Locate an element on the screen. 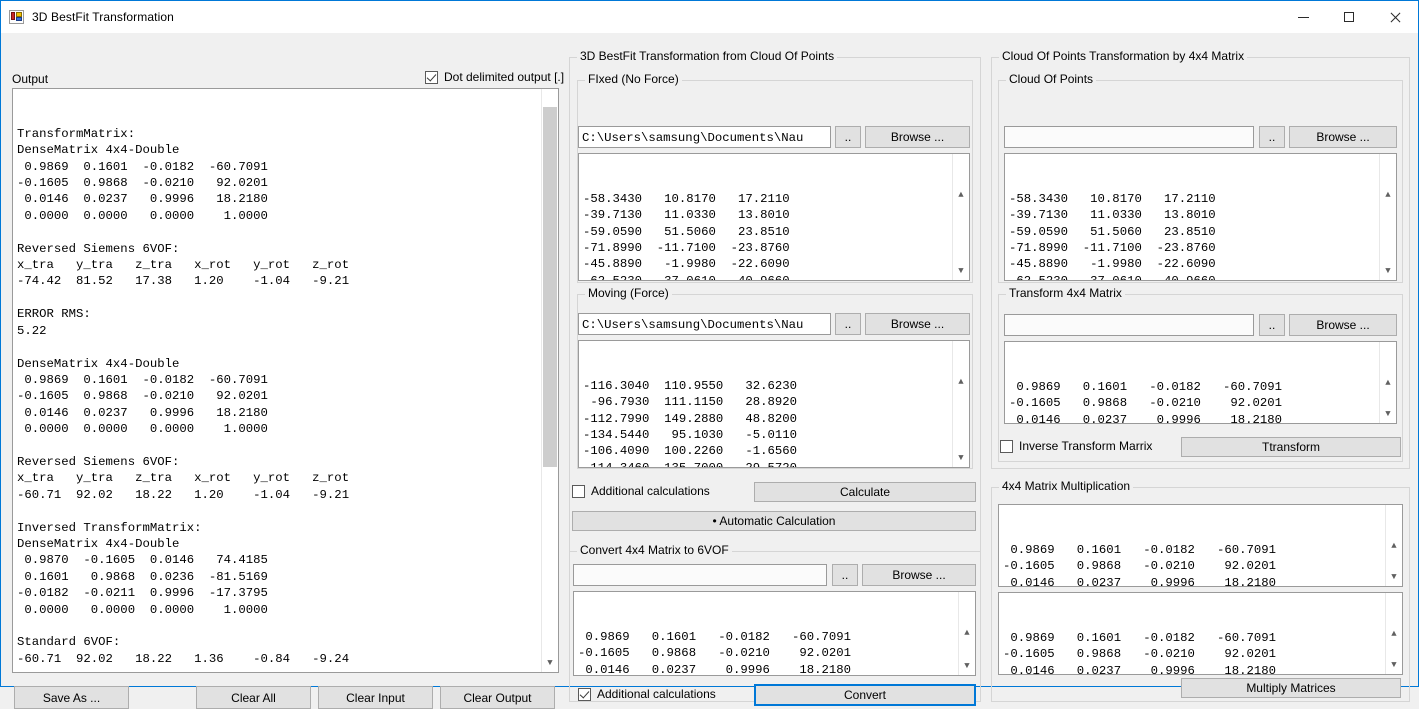 The image size is (1419, 709). bestfit-additional-calculations-checkbox: Additional calculations is located at coordinates (641, 491).